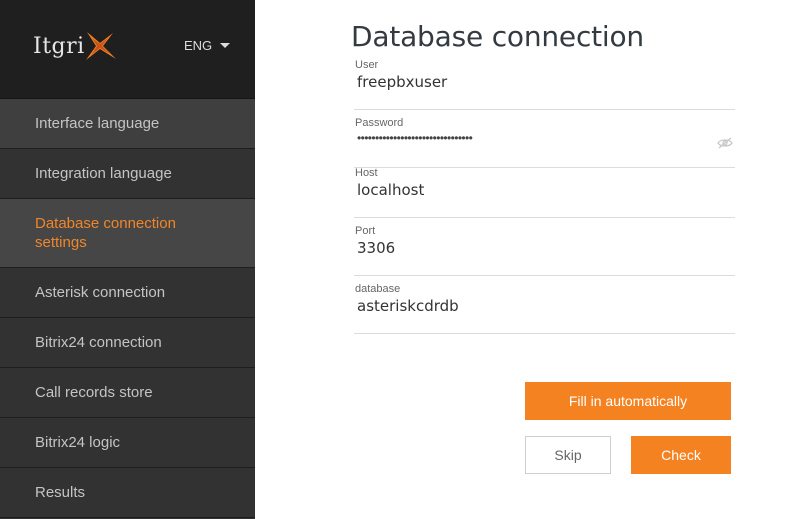 This screenshot has width=785, height=519. Describe the element at coordinates (379, 123) in the screenshot. I see `password-label: Password` at that location.